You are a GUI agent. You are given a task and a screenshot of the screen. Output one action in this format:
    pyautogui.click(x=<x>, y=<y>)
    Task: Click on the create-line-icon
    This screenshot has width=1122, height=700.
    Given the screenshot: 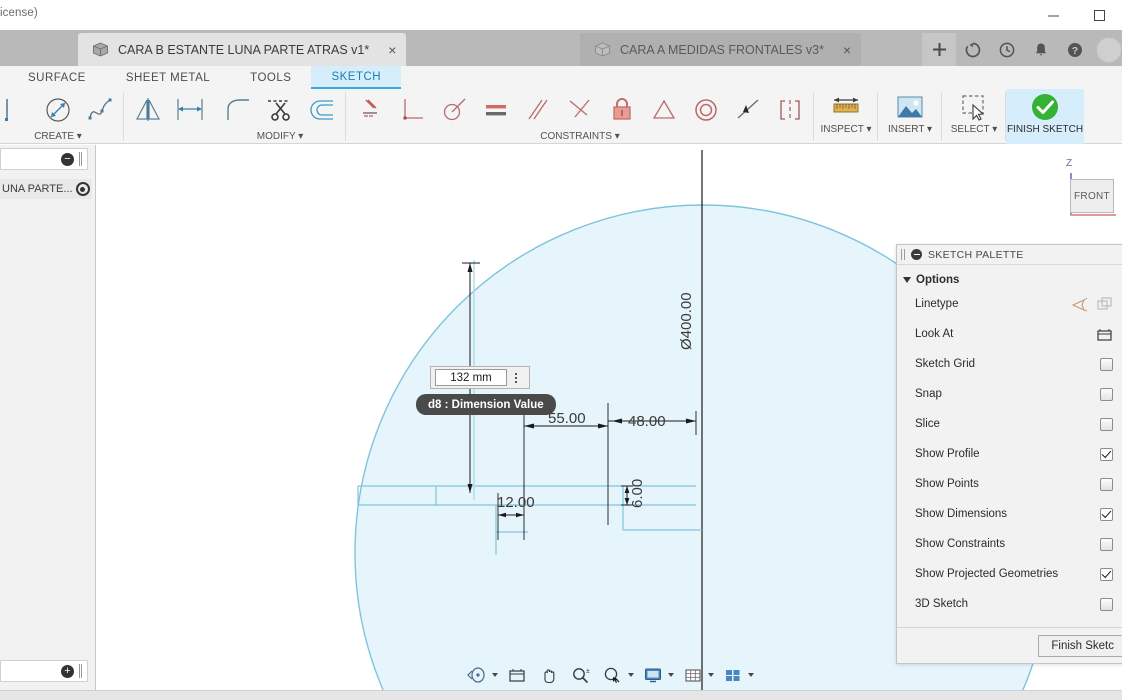 What is the action you would take?
    pyautogui.click(x=18, y=110)
    